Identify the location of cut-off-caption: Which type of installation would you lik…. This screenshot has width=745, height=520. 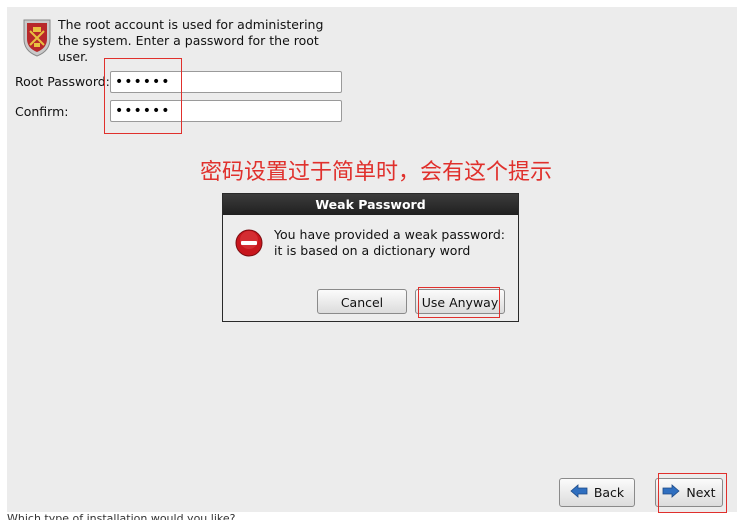
(121, 516).